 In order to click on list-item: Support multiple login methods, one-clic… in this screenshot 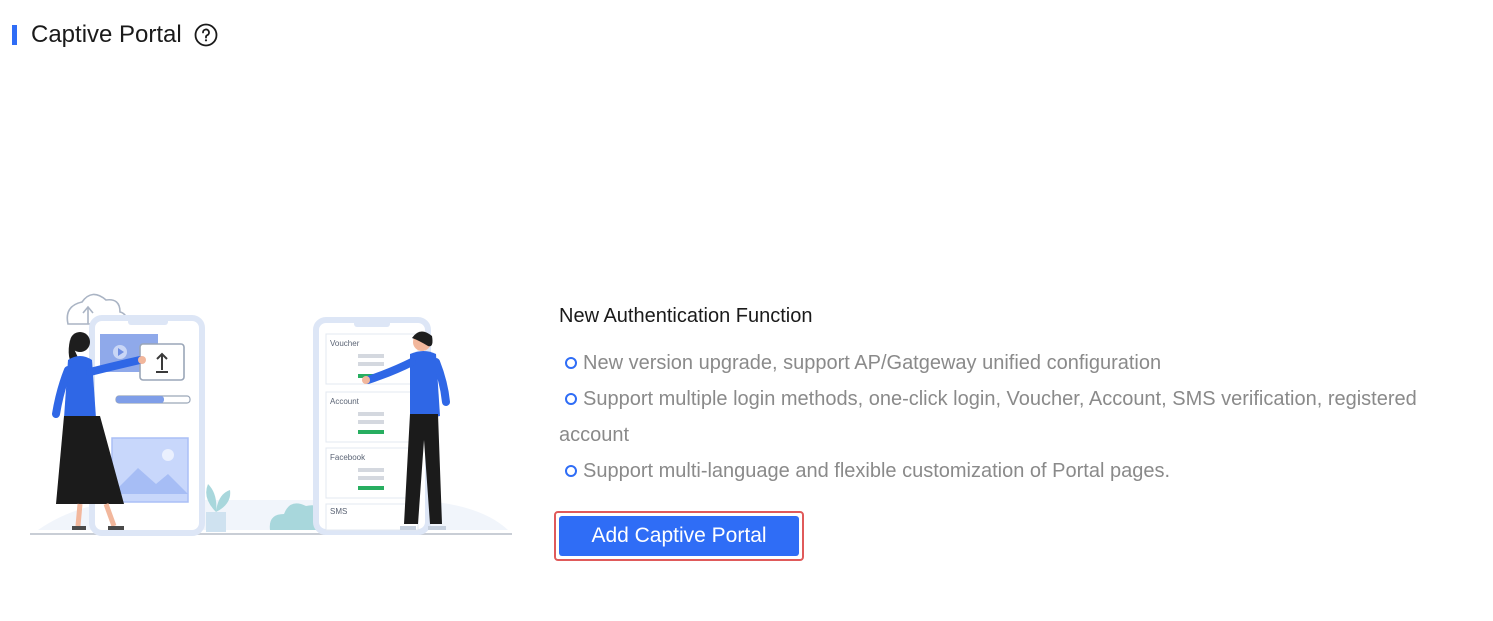, I will do `click(988, 417)`.